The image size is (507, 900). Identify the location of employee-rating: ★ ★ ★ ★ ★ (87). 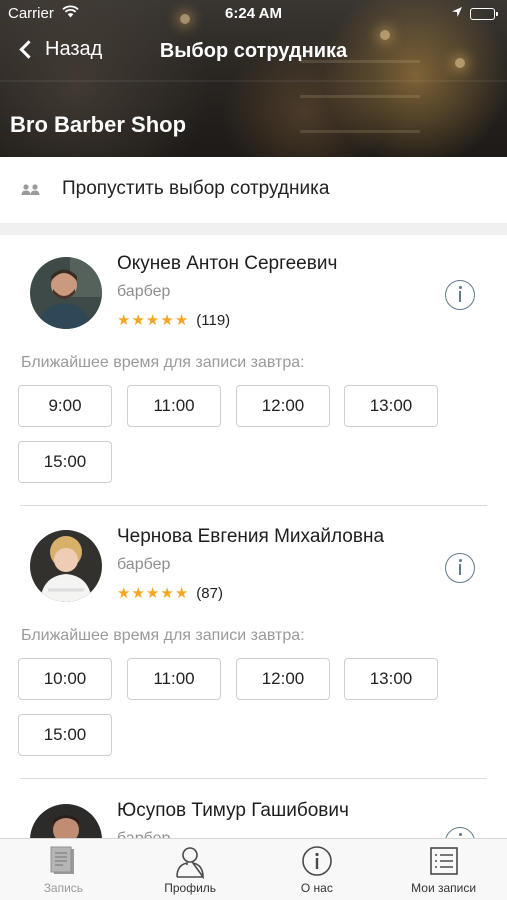
(170, 593).